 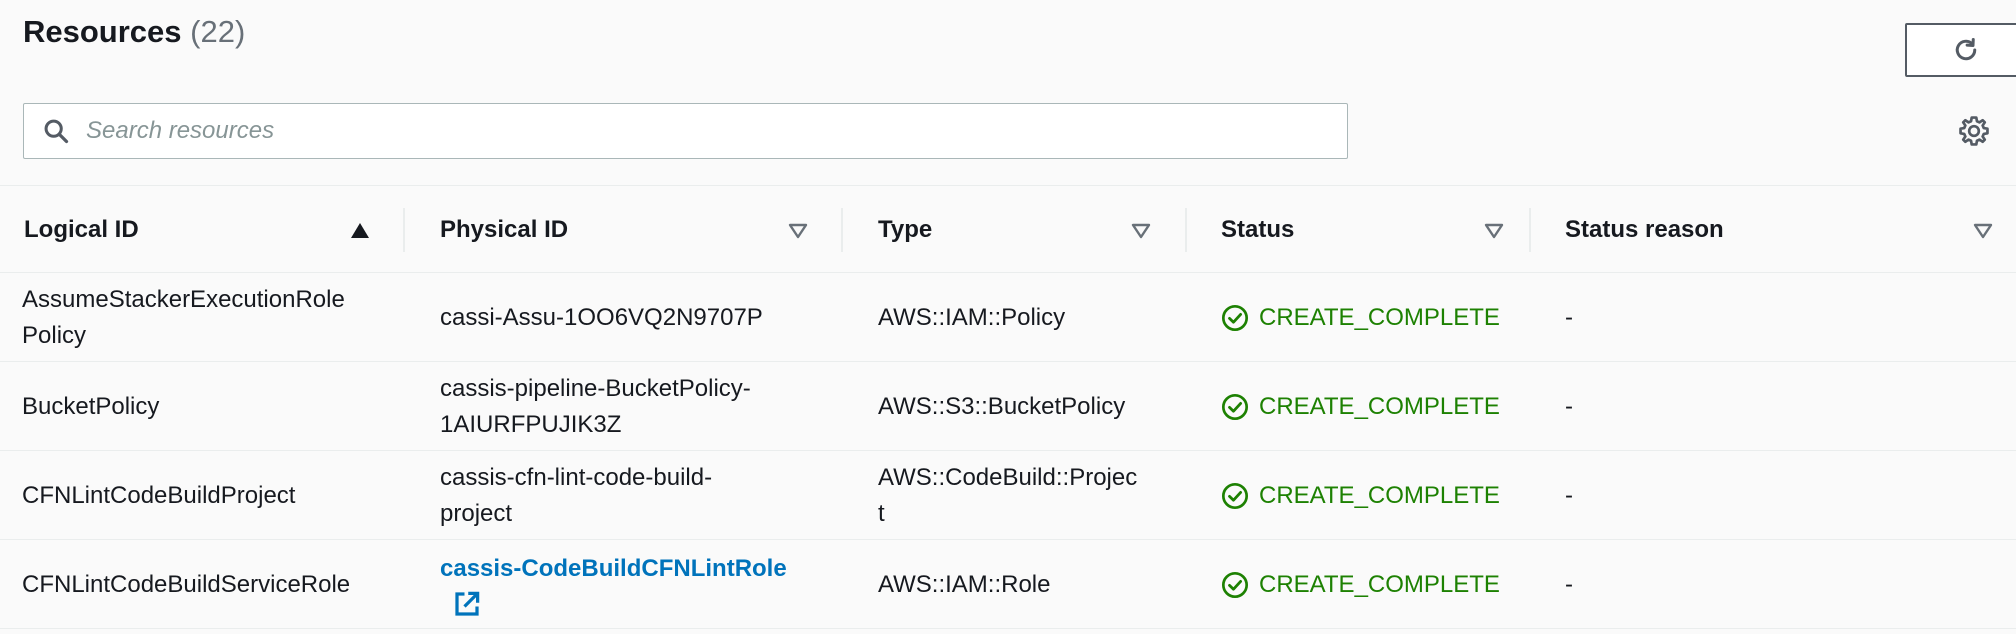 What do you see at coordinates (199, 230) in the screenshot?
I see `column-header-logical-id: Logical ID` at bounding box center [199, 230].